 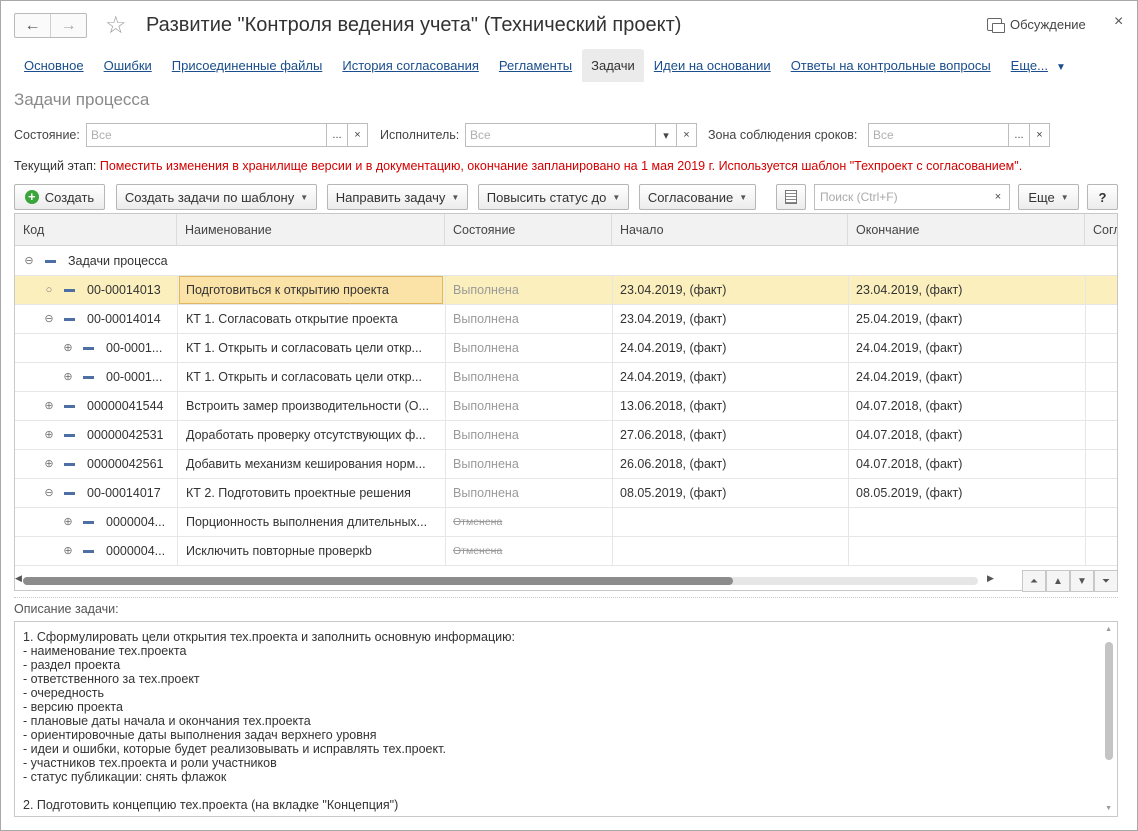 I want to click on approval-button: Согласование ▼, so click(x=697, y=197).